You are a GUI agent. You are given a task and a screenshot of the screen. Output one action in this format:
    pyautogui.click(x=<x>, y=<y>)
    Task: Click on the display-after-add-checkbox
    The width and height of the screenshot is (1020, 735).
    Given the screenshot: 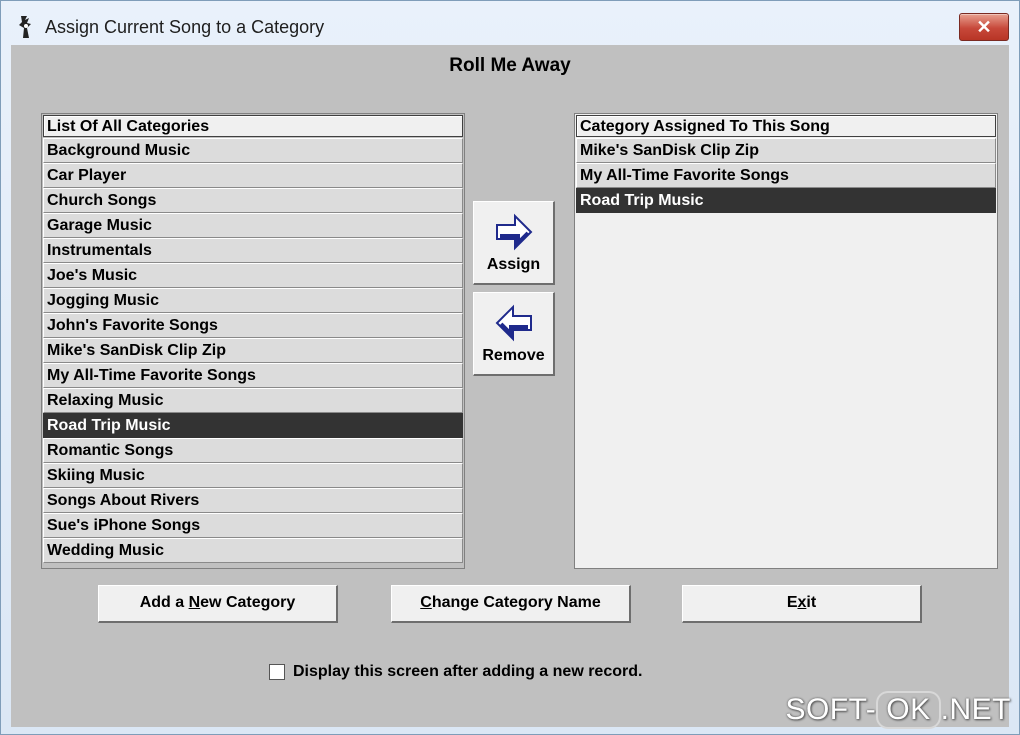 What is the action you would take?
    pyautogui.click(x=277, y=672)
    